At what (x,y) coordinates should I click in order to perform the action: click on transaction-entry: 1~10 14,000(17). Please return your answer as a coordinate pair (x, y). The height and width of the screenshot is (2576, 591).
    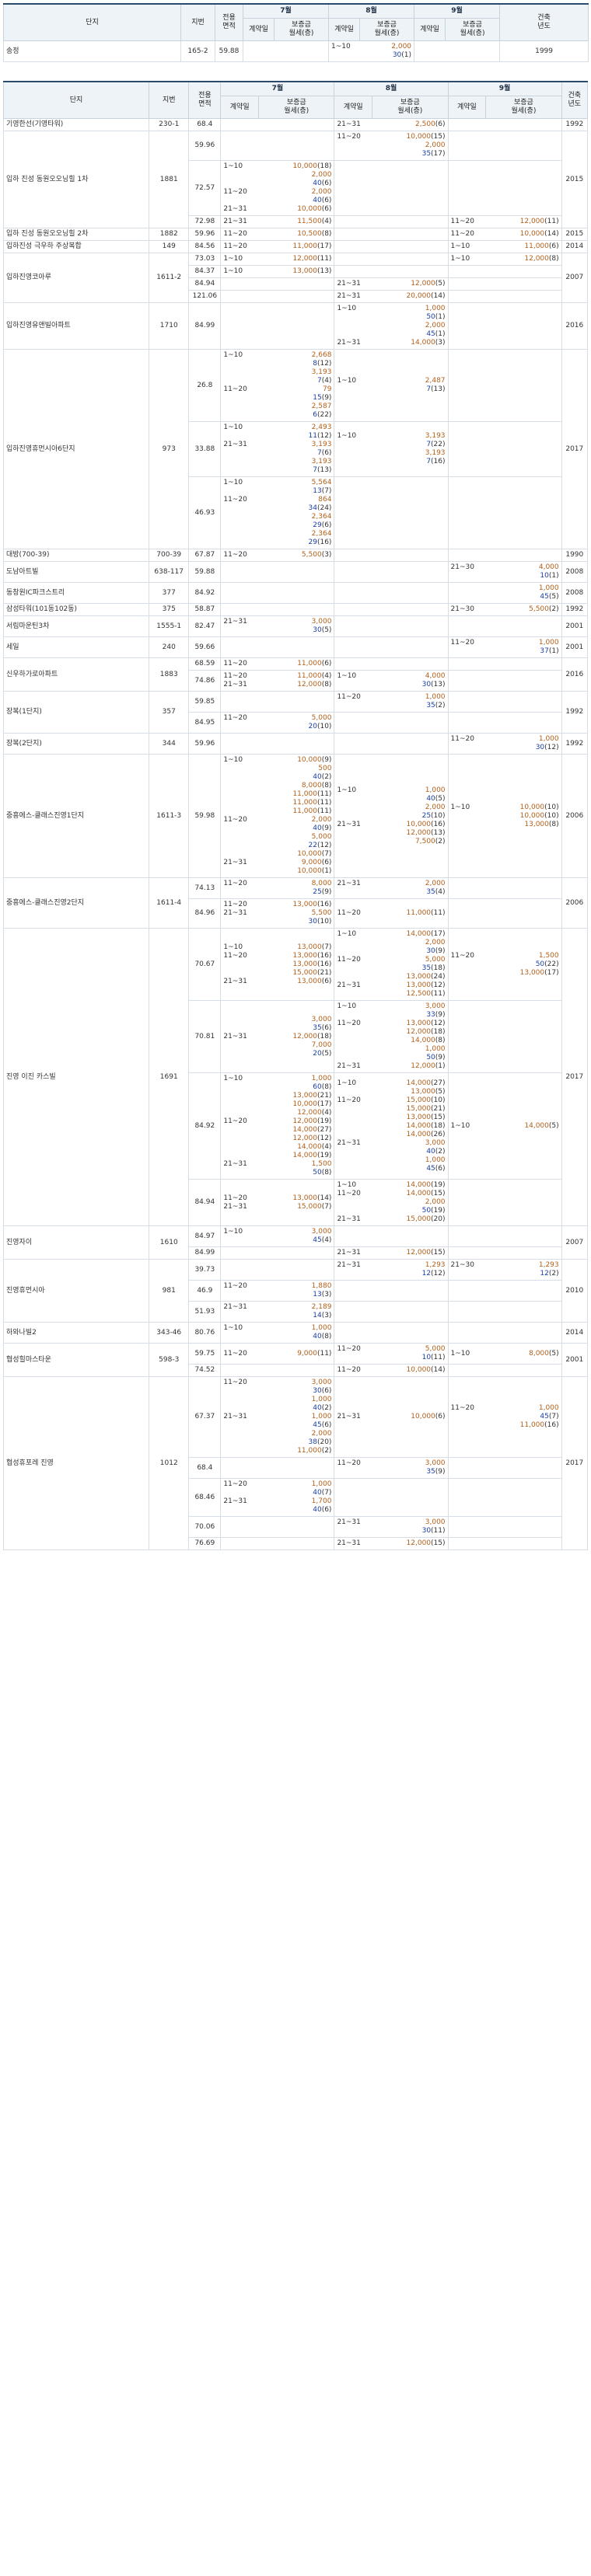
    Looking at the image, I should click on (391, 934).